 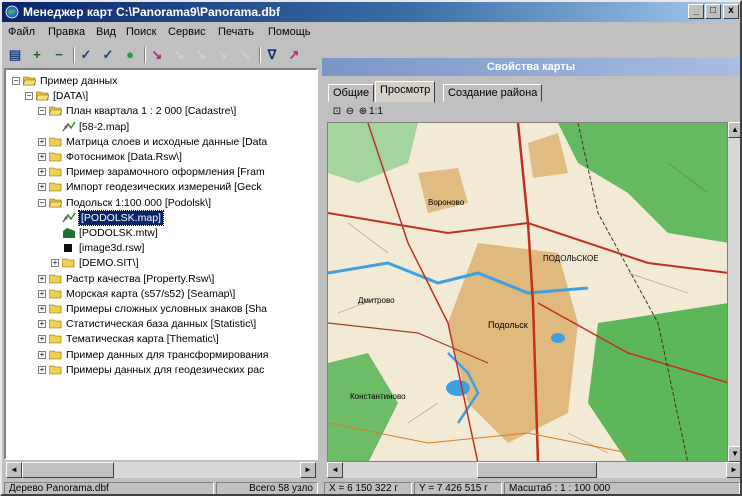 I want to click on tree-node: + Пример зарамочного оформления [Fram, so click(x=161, y=172).